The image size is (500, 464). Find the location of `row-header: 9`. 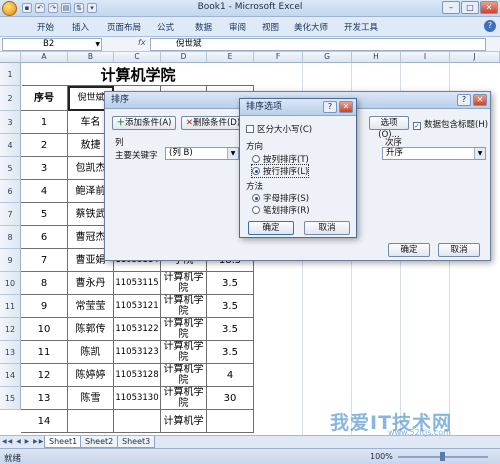

row-header: 9 is located at coordinates (10, 260).